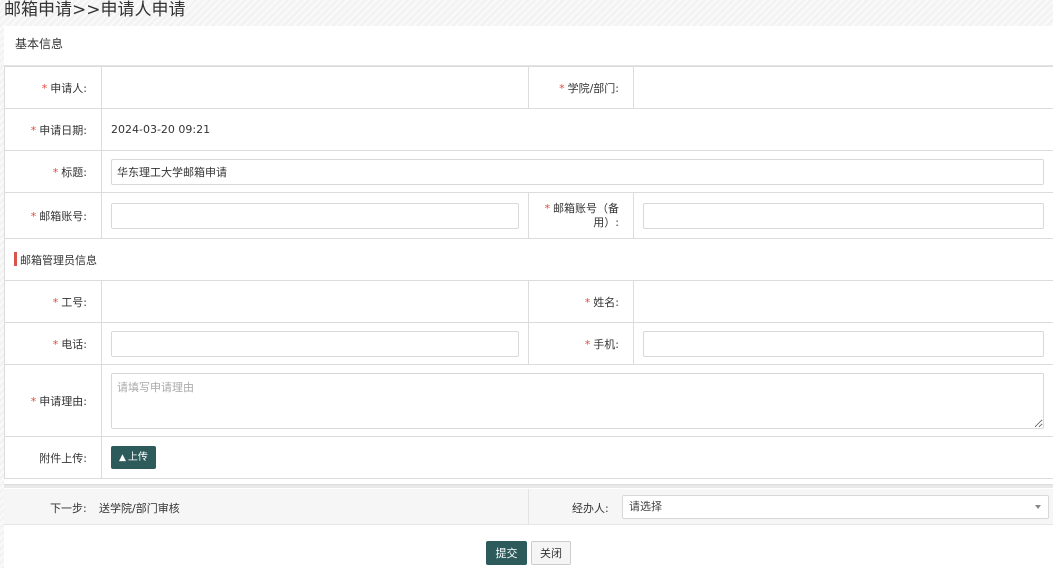 The image size is (1053, 568). Describe the element at coordinates (835, 507) in the screenshot. I see `handler-select: 请选择` at that location.